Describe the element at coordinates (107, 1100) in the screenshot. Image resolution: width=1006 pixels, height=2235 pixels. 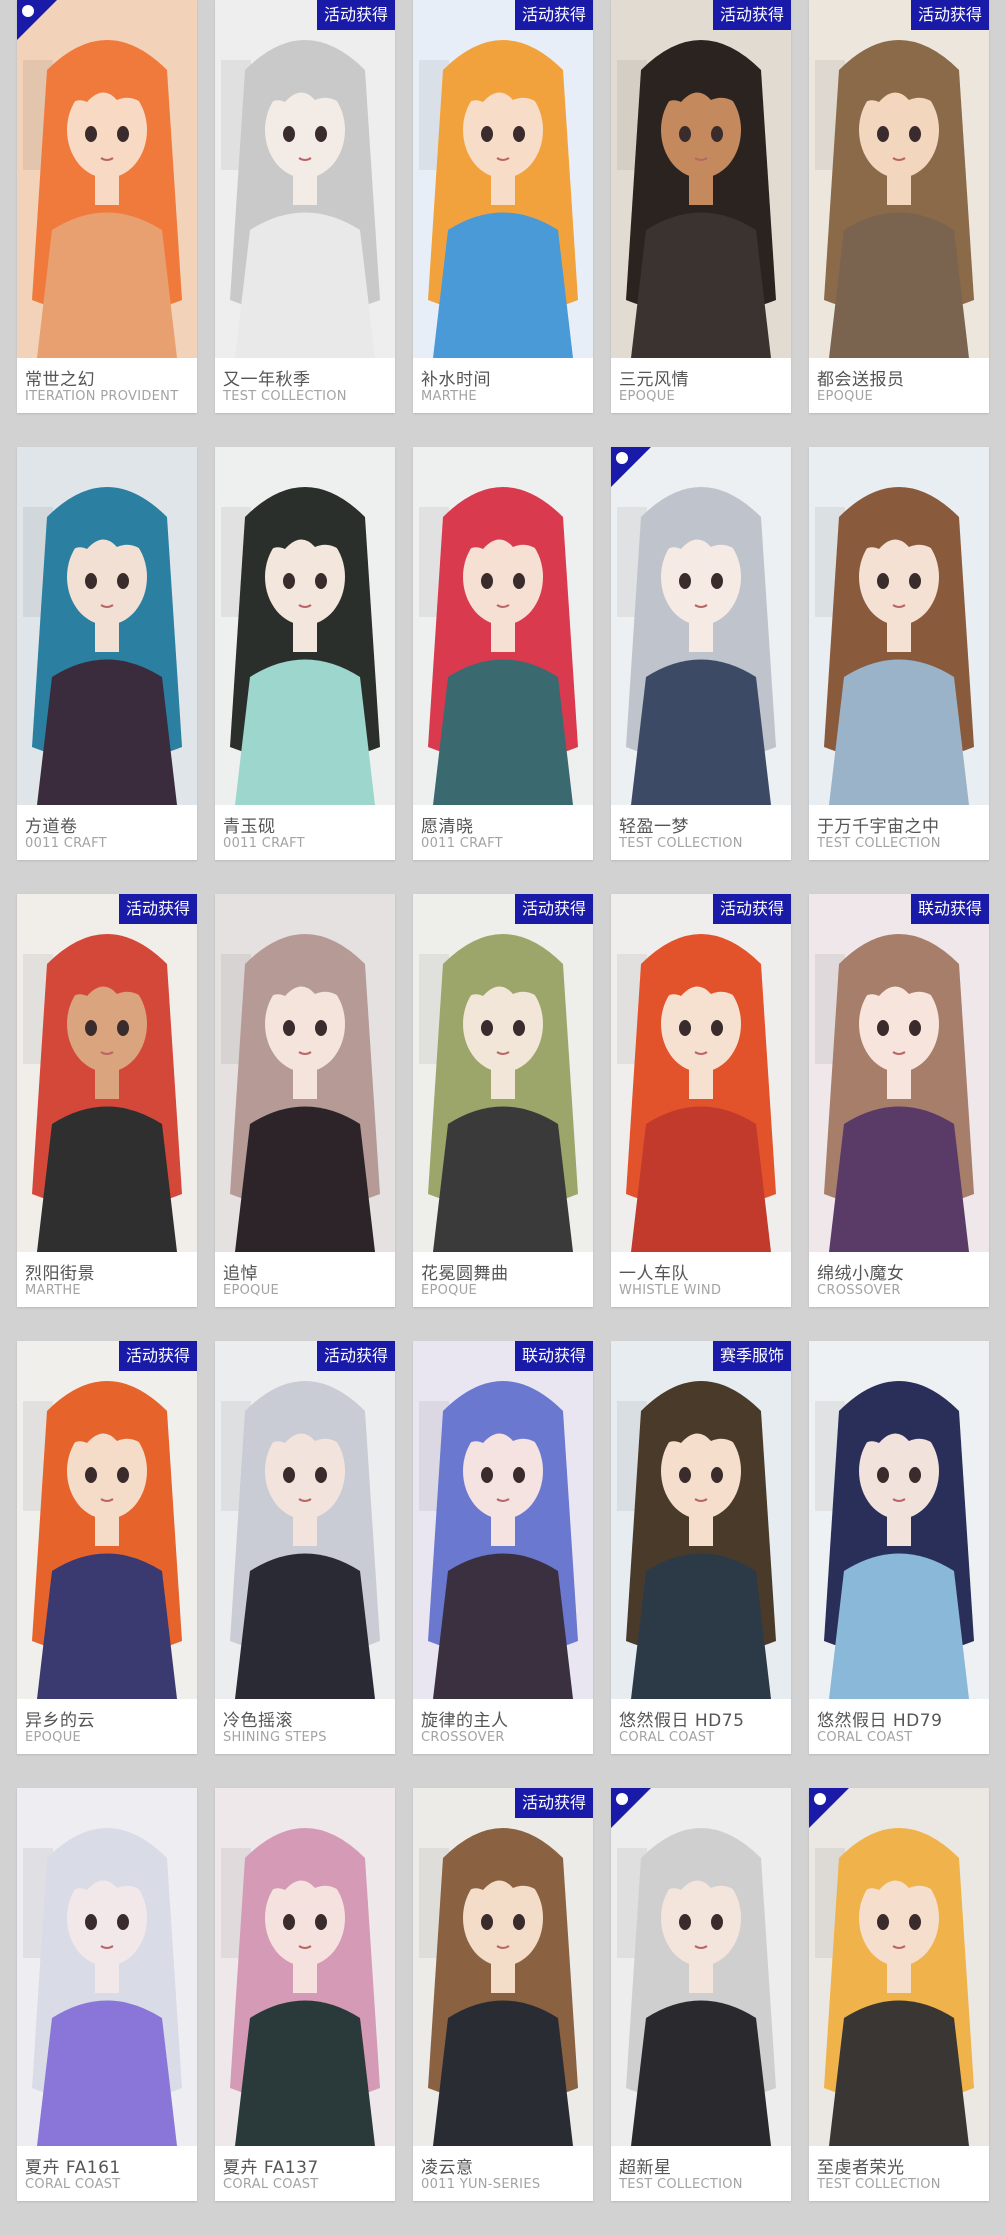
I see `skin-card: 活动获得 烈阳街景 MARTHE` at that location.